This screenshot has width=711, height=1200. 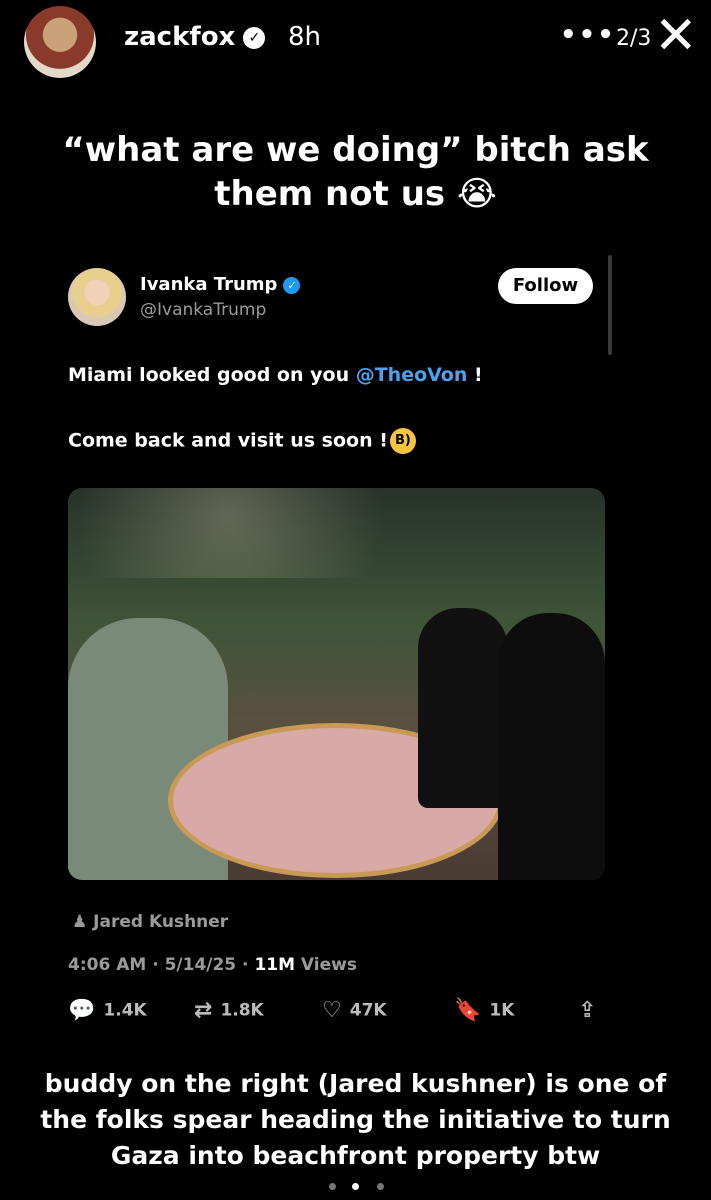 I want to click on person-tag-icon: ♟, so click(x=80, y=922).